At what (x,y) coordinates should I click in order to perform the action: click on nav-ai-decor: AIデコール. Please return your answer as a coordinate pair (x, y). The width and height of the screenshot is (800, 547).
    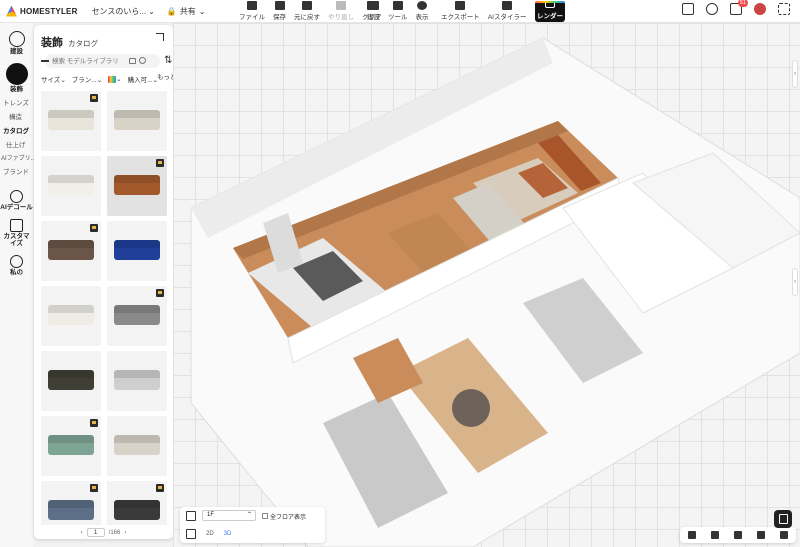
    Looking at the image, I should click on (16, 200).